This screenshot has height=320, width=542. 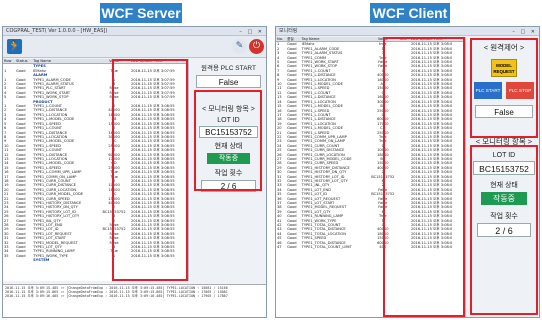 What do you see at coordinates (504, 230) in the screenshot?
I see `client-monitor-highlight` at bounding box center [504, 230].